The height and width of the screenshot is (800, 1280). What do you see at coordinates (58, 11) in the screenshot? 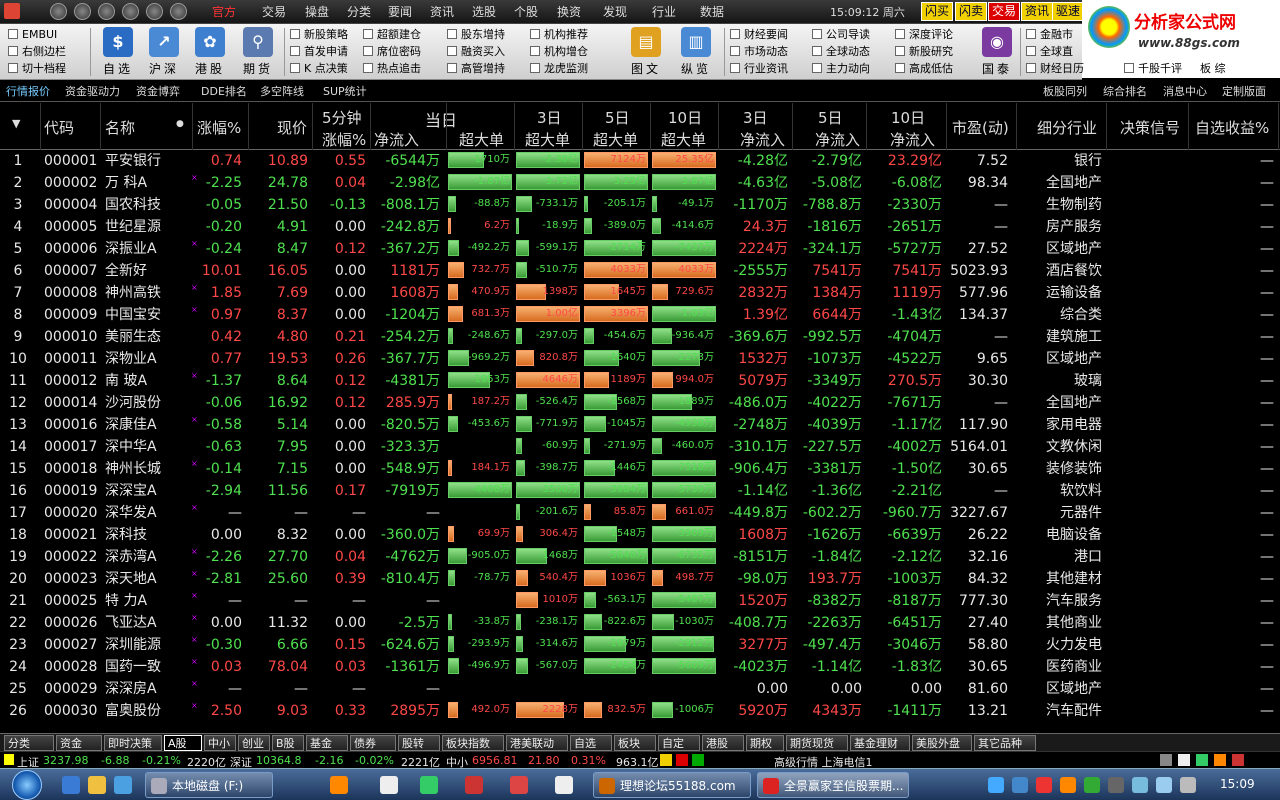
I see `nav-back-icon` at bounding box center [58, 11].